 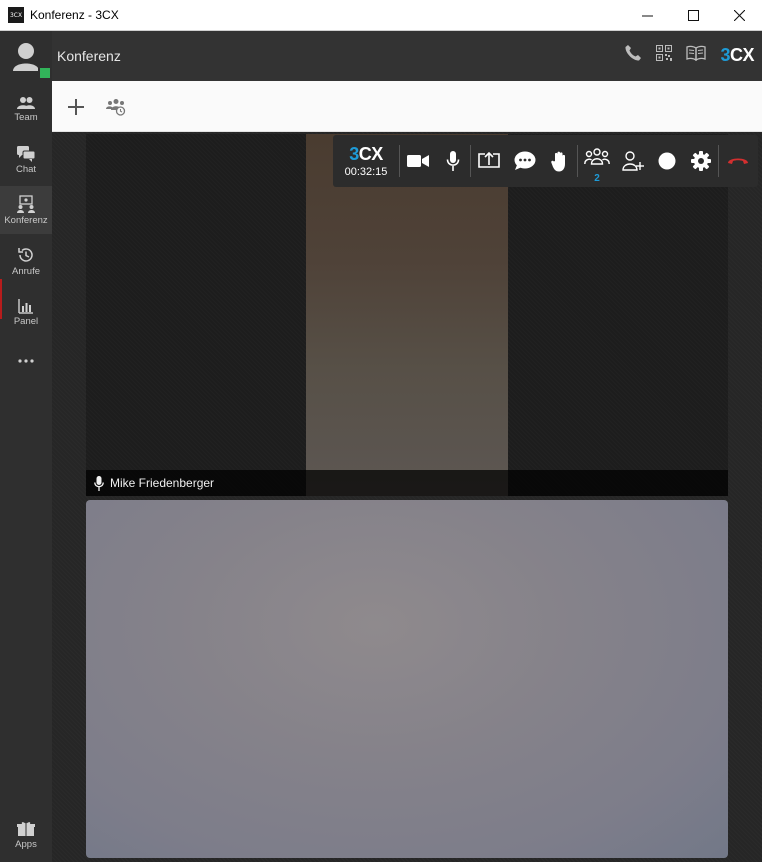 I want to click on hangup-button, so click(x=738, y=161).